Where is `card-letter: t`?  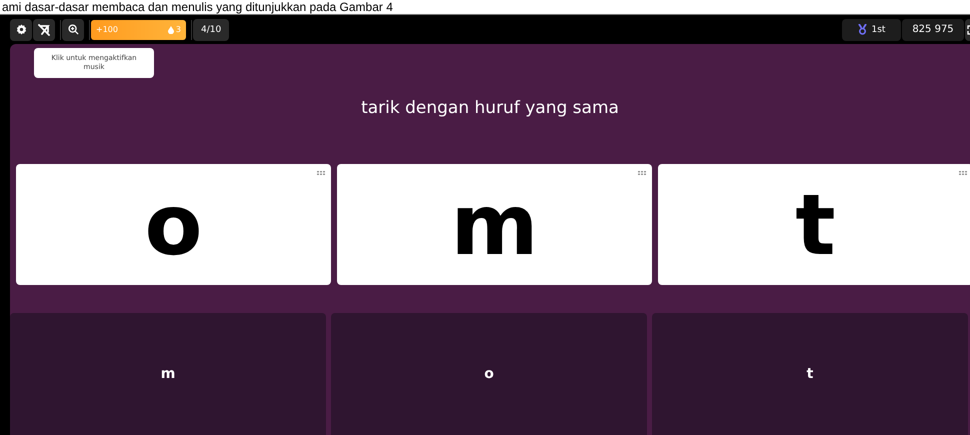
card-letter: t is located at coordinates (815, 224).